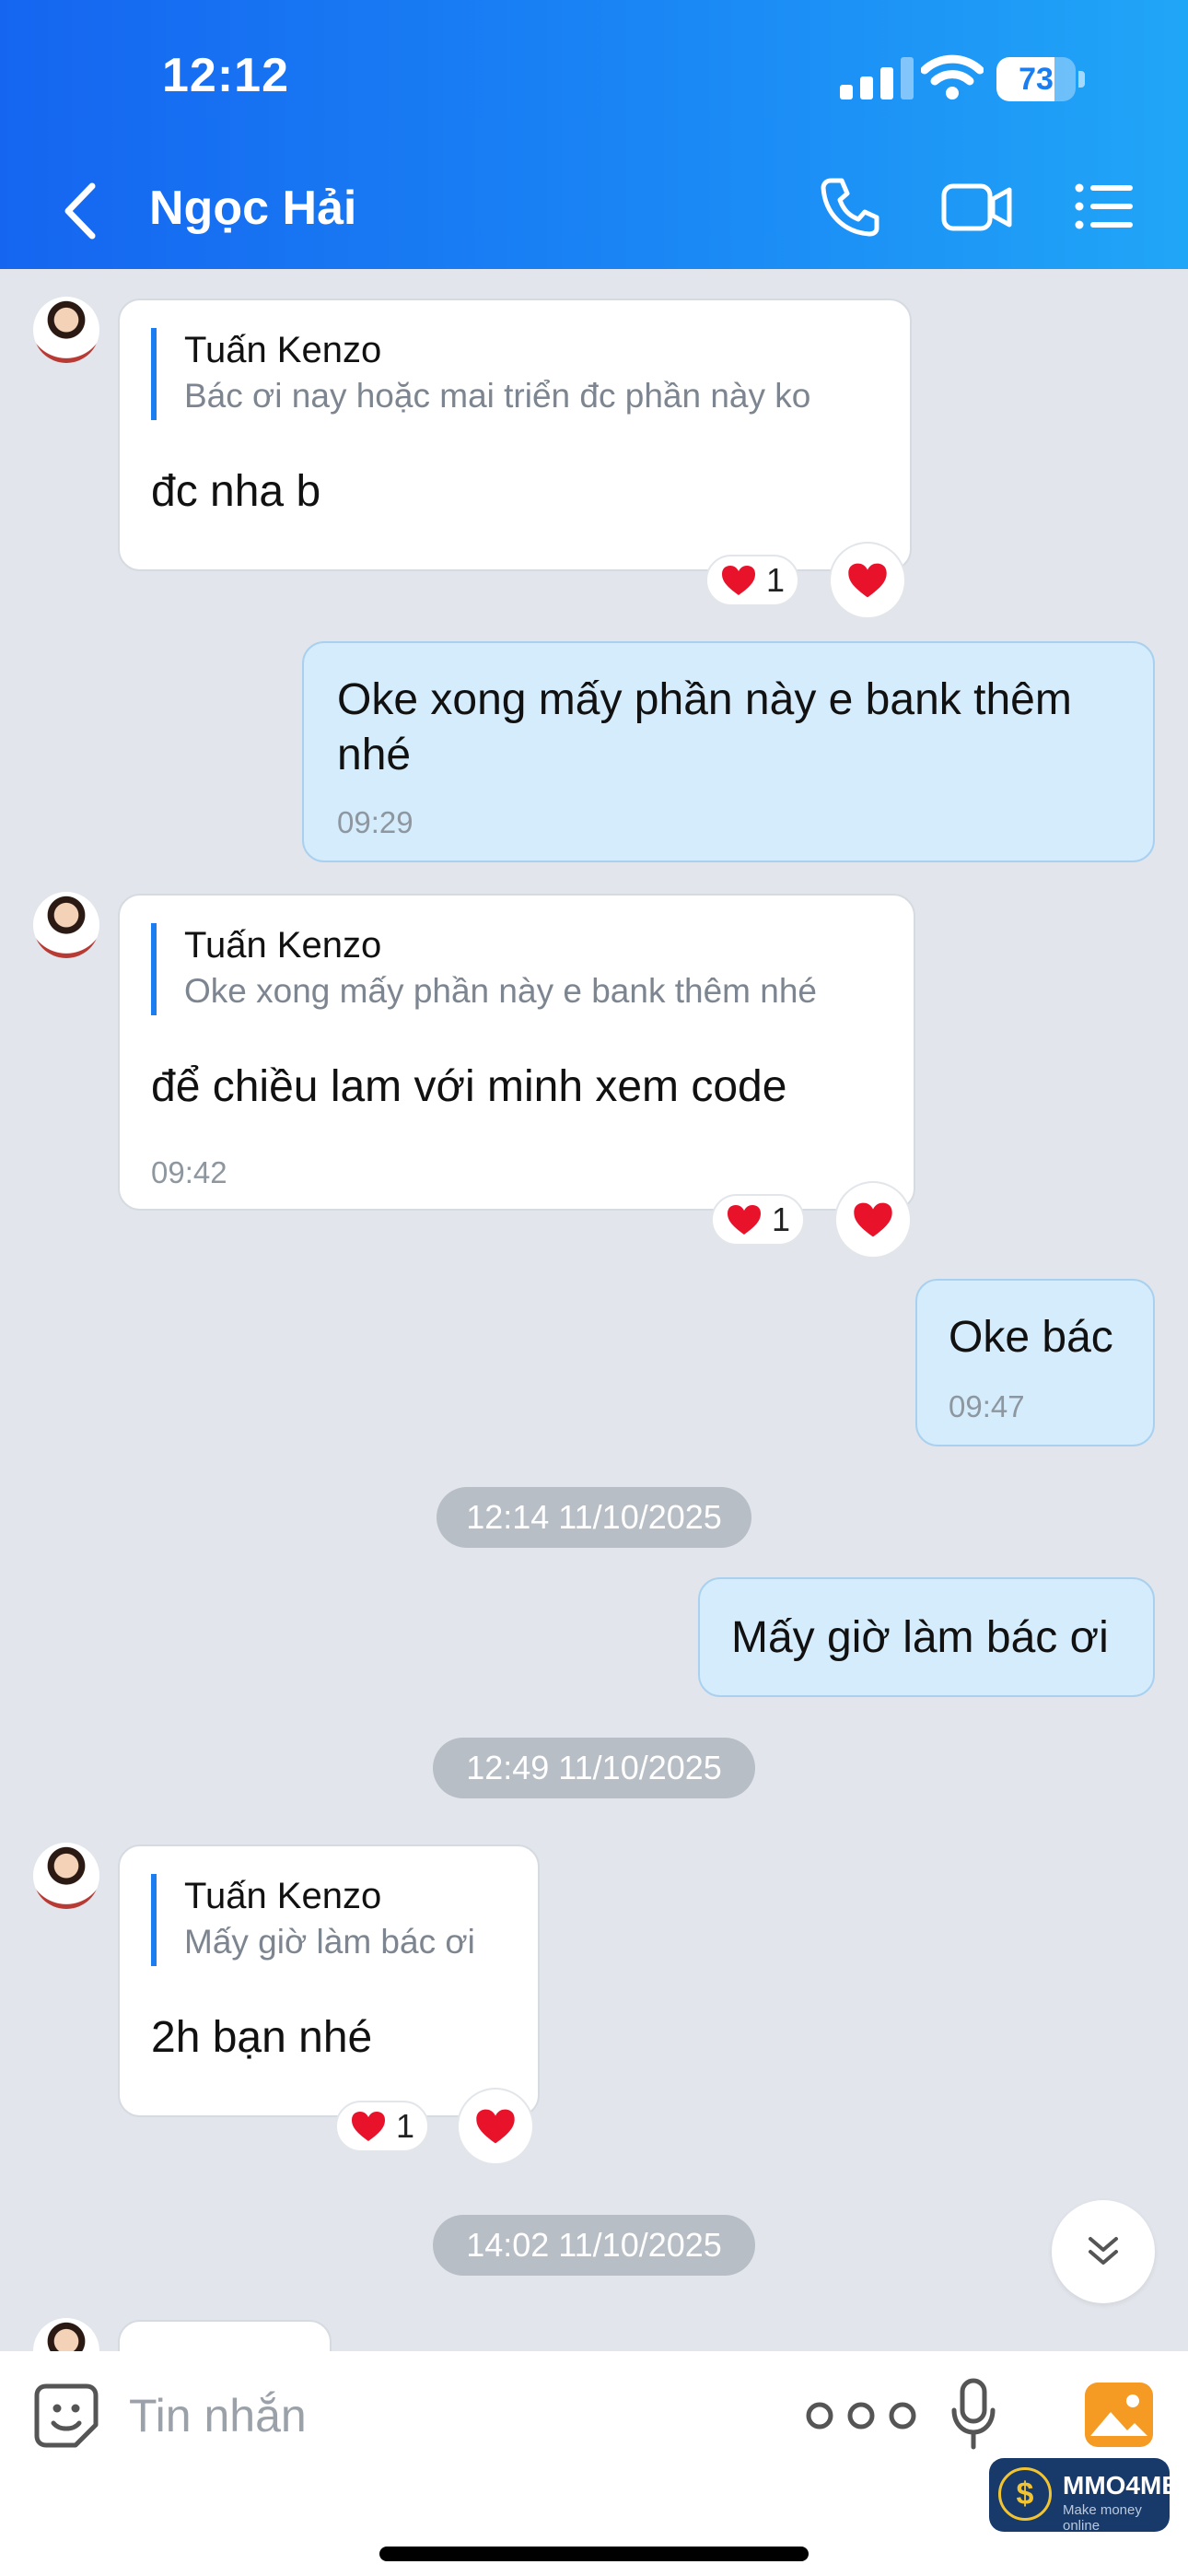 The width and height of the screenshot is (1188, 2576). I want to click on status-time: 12:12, so click(225, 75).